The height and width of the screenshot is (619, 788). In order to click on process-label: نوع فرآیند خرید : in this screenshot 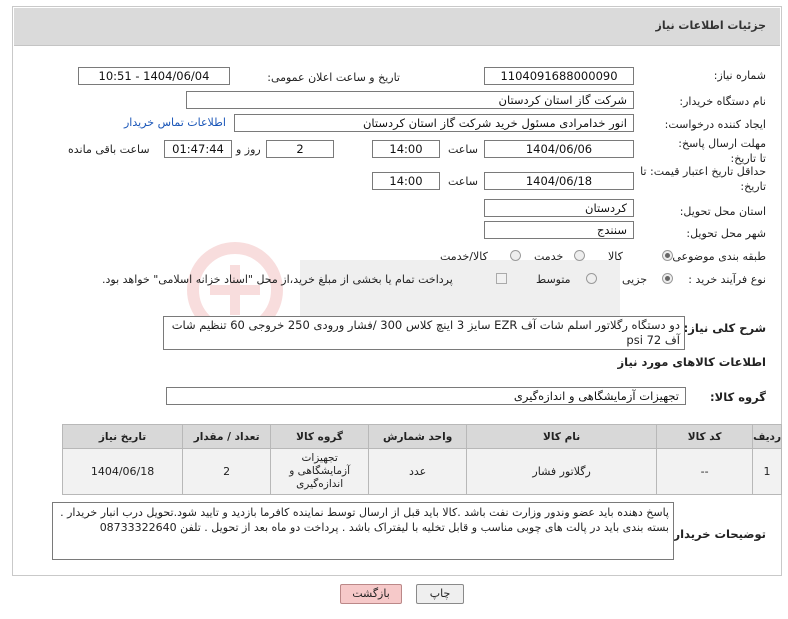, I will do `click(727, 279)`.